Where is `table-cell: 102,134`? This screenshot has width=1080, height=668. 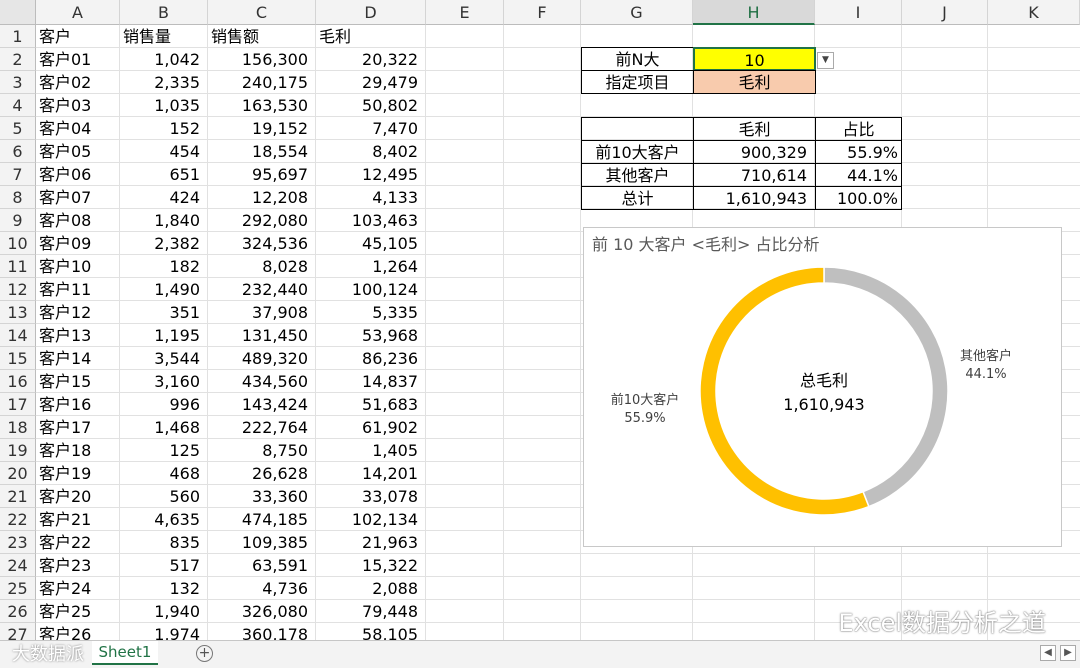
table-cell: 102,134 is located at coordinates (371, 519).